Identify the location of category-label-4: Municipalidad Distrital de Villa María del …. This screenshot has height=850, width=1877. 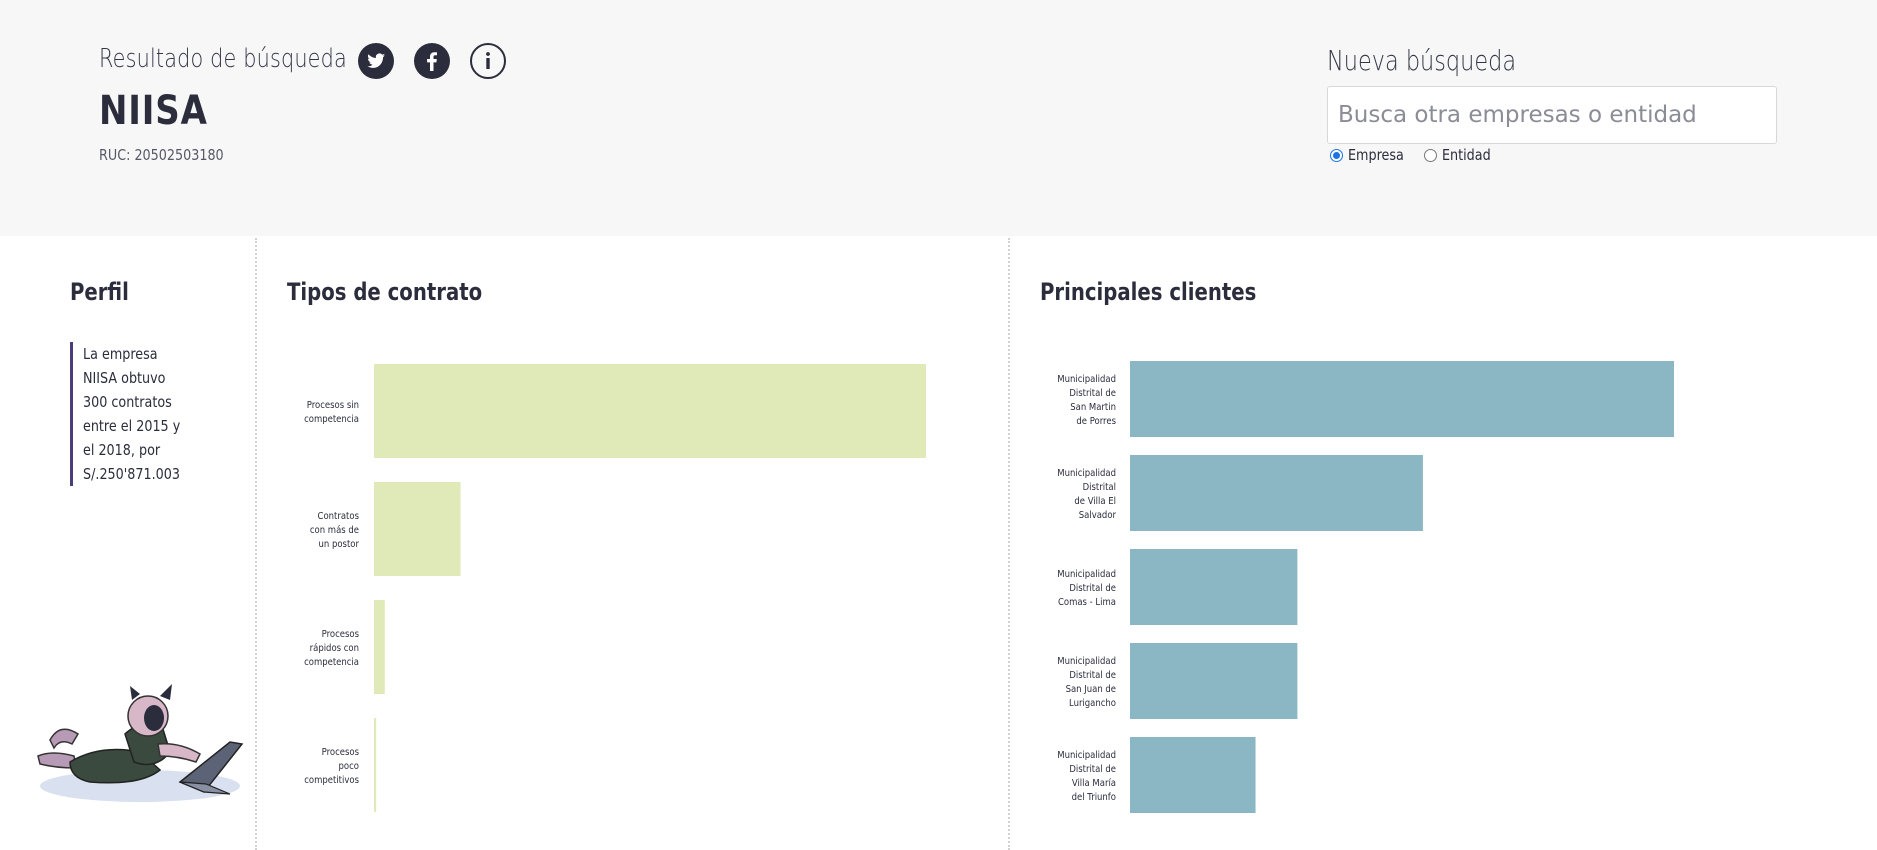
(1086, 776).